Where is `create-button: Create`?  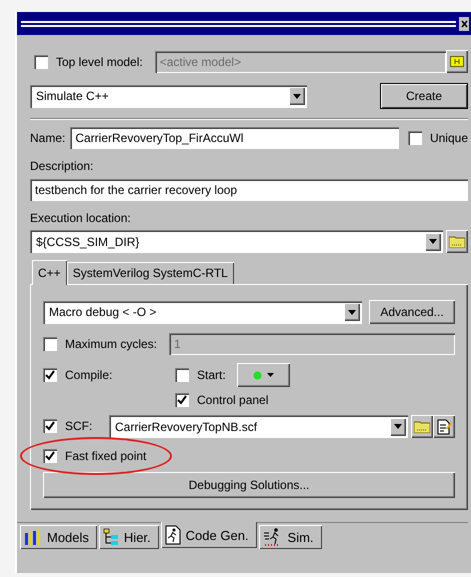
create-button: Create is located at coordinates (424, 96).